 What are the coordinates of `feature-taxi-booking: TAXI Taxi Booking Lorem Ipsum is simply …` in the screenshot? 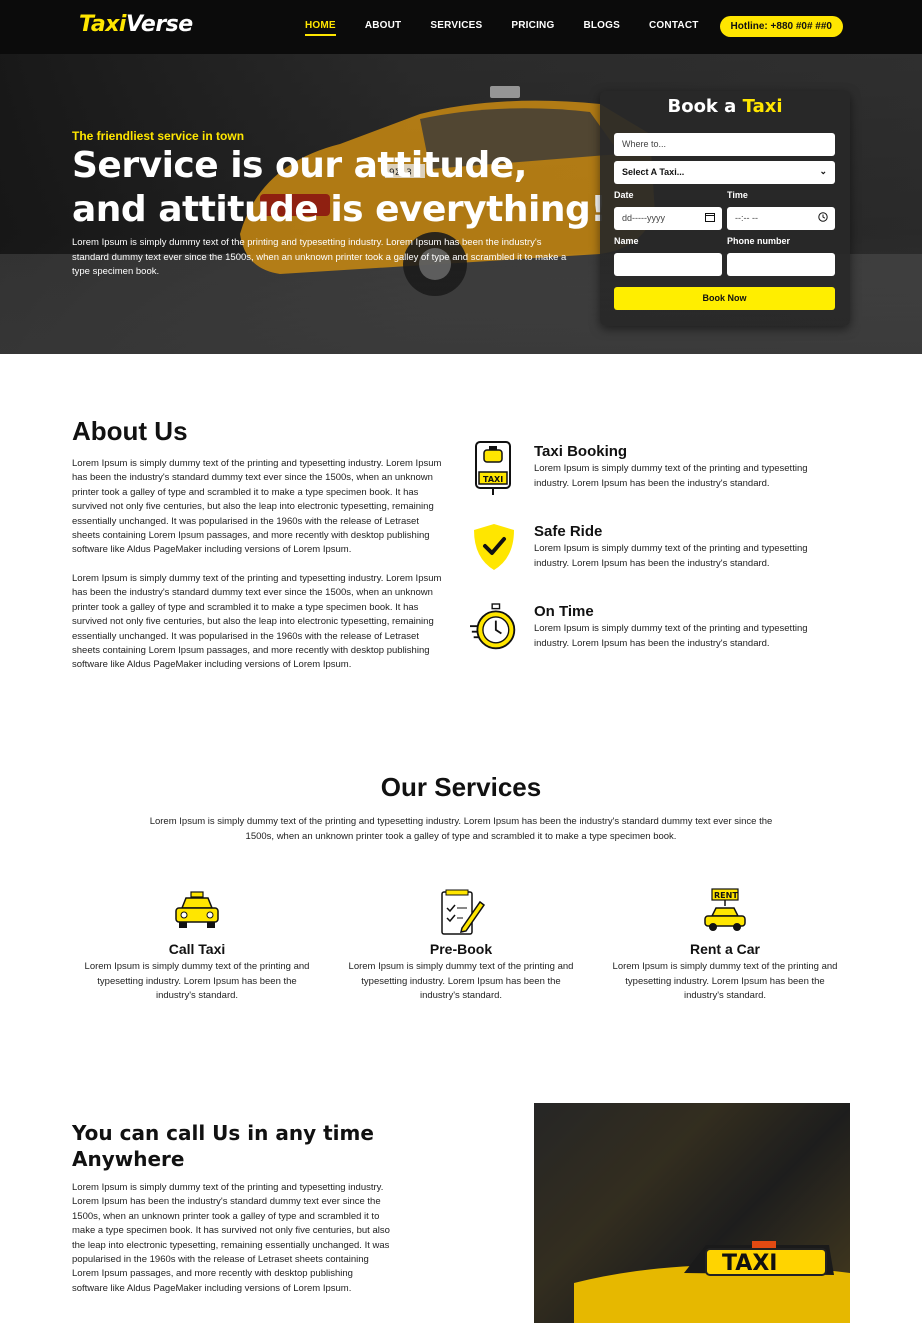 It's located at (650, 475).